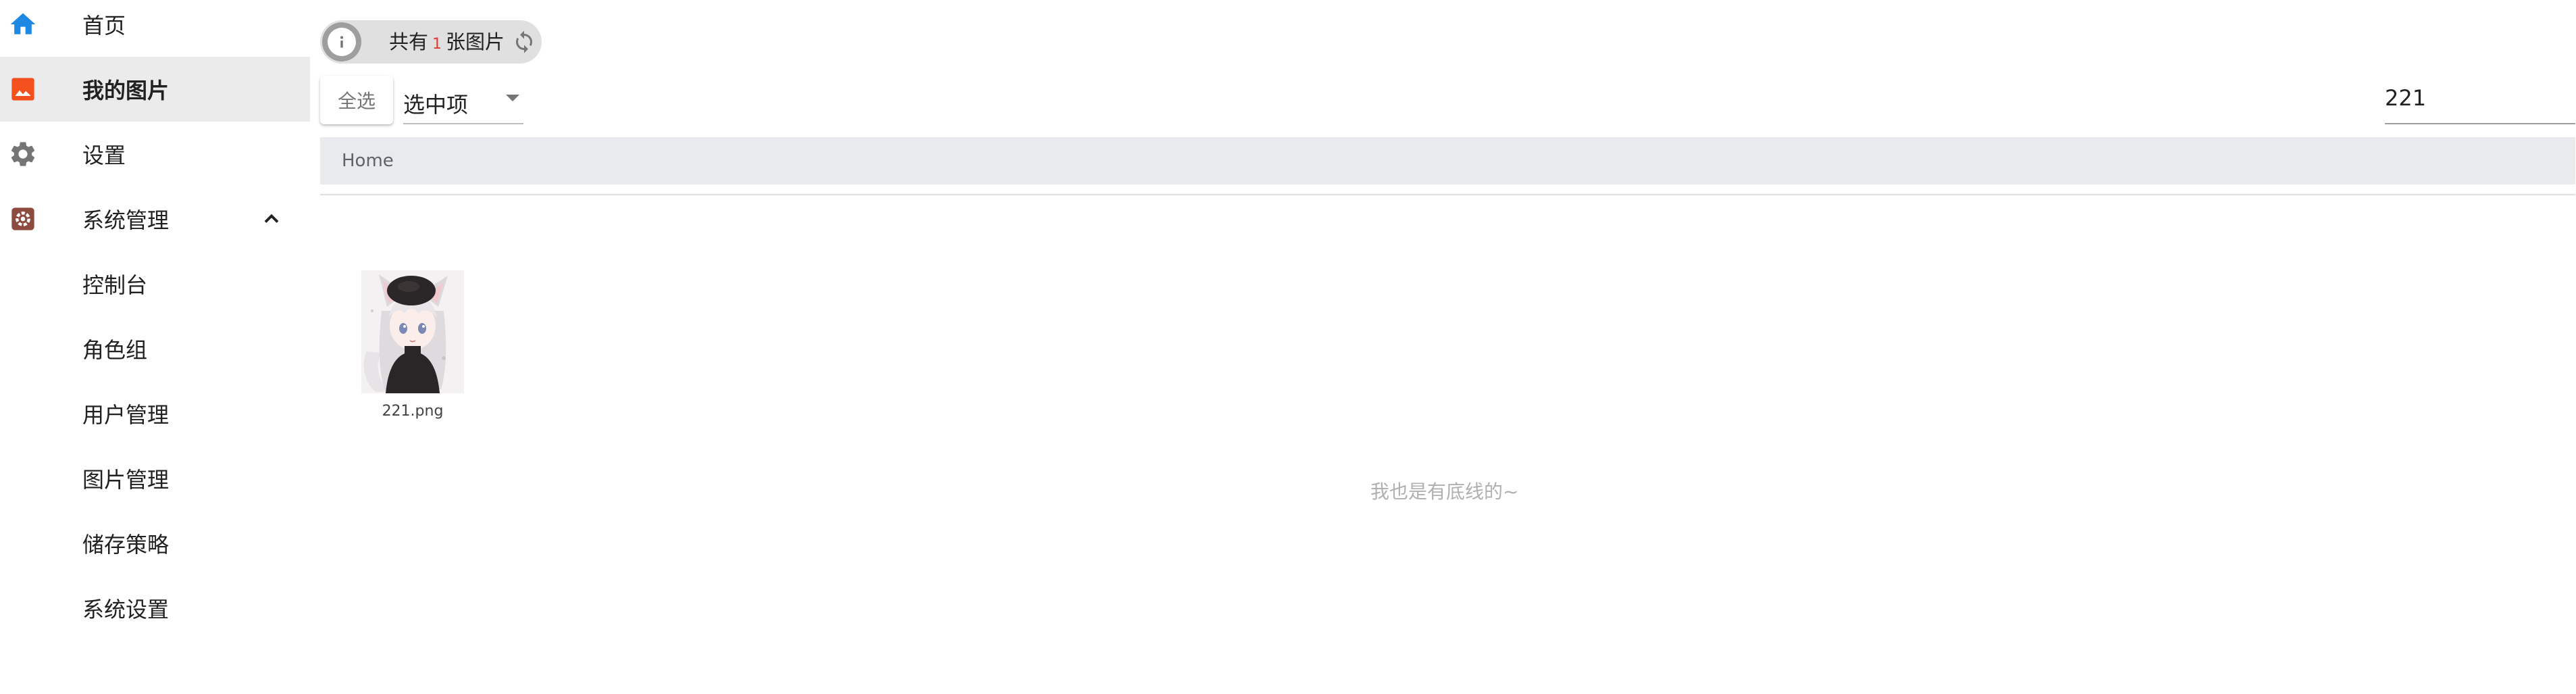 This screenshot has height=694, width=2576. I want to click on image-tile: 221.png, so click(413, 348).